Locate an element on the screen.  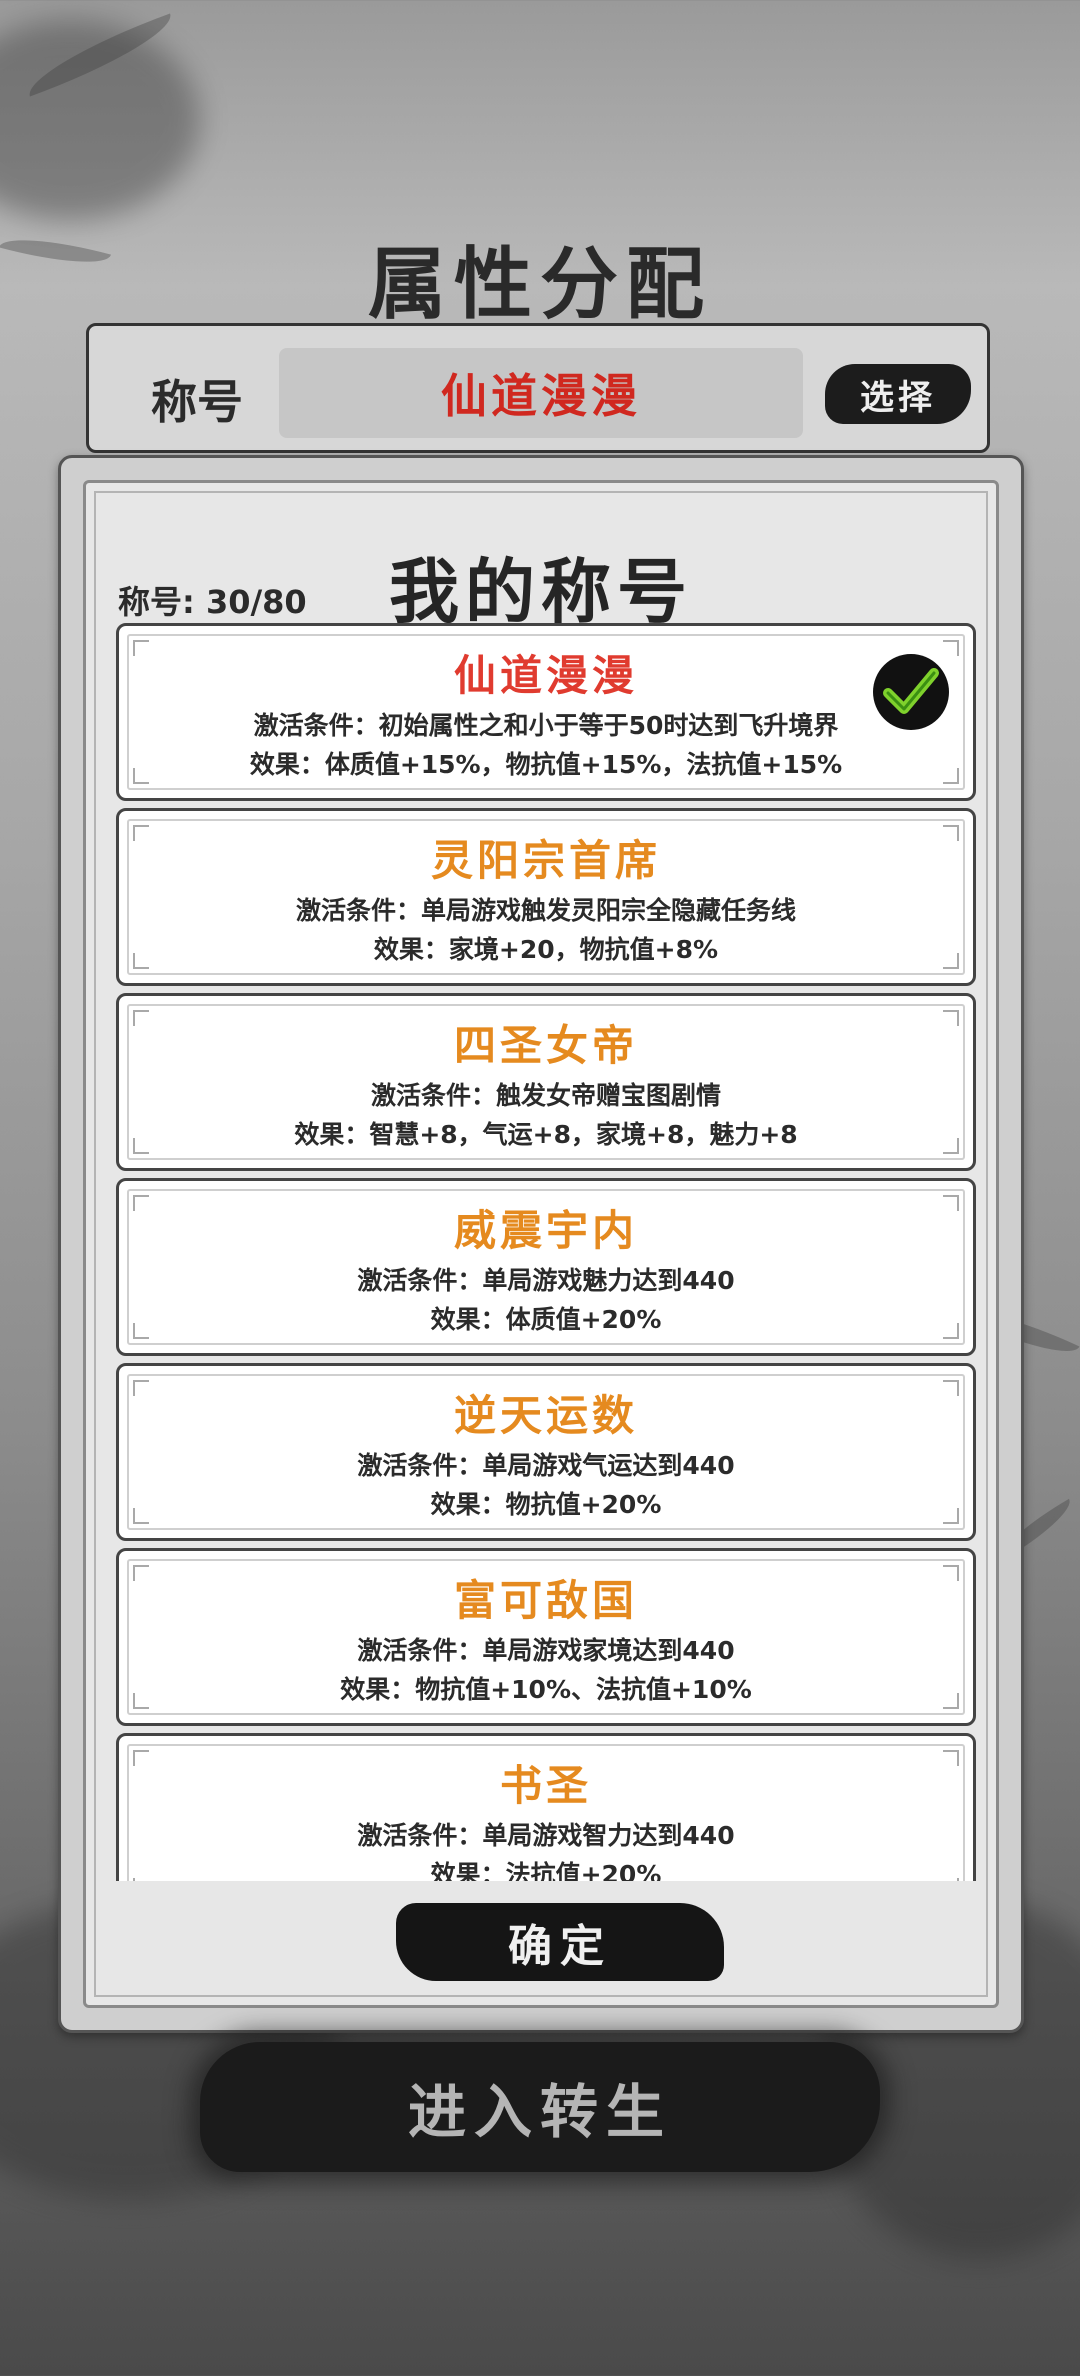
title-card: 逆天运数 激活条件：单局游戏气运达到440 效果：物抗值+20% is located at coordinates (546, 1452).